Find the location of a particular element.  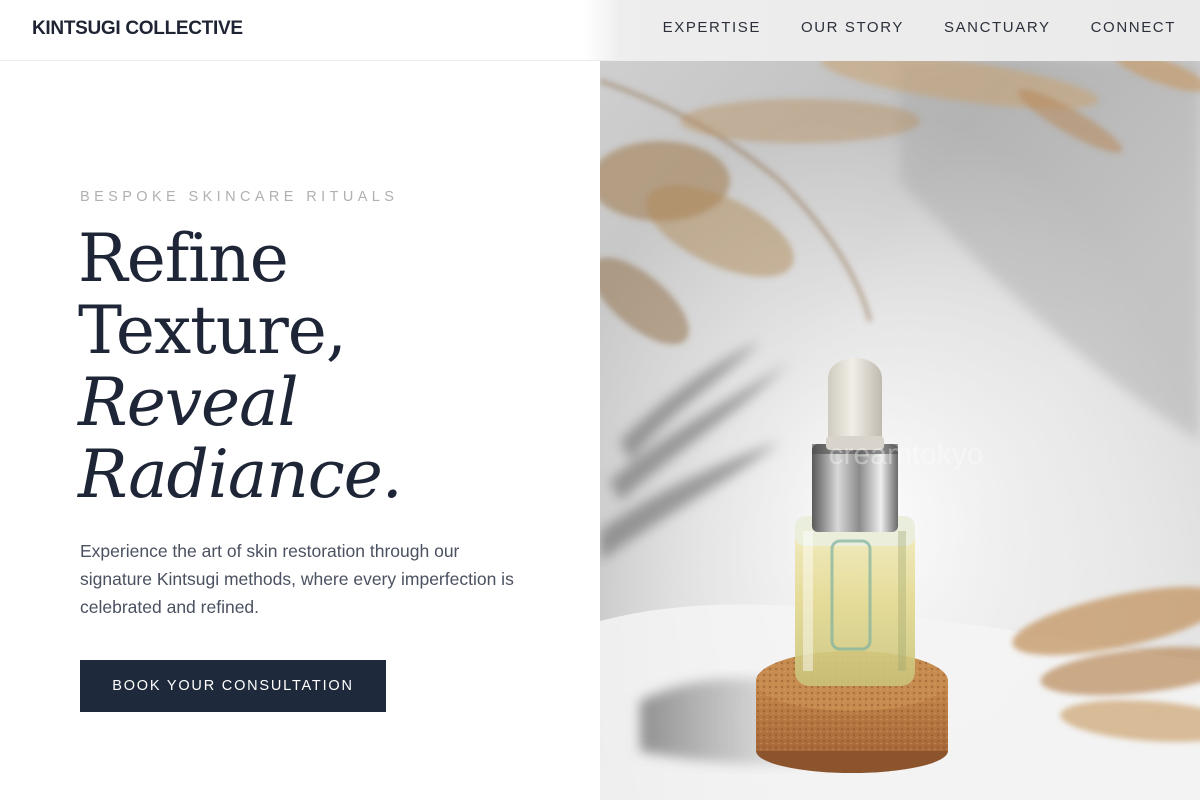

headline-line-2: Texture, is located at coordinates (212, 330).